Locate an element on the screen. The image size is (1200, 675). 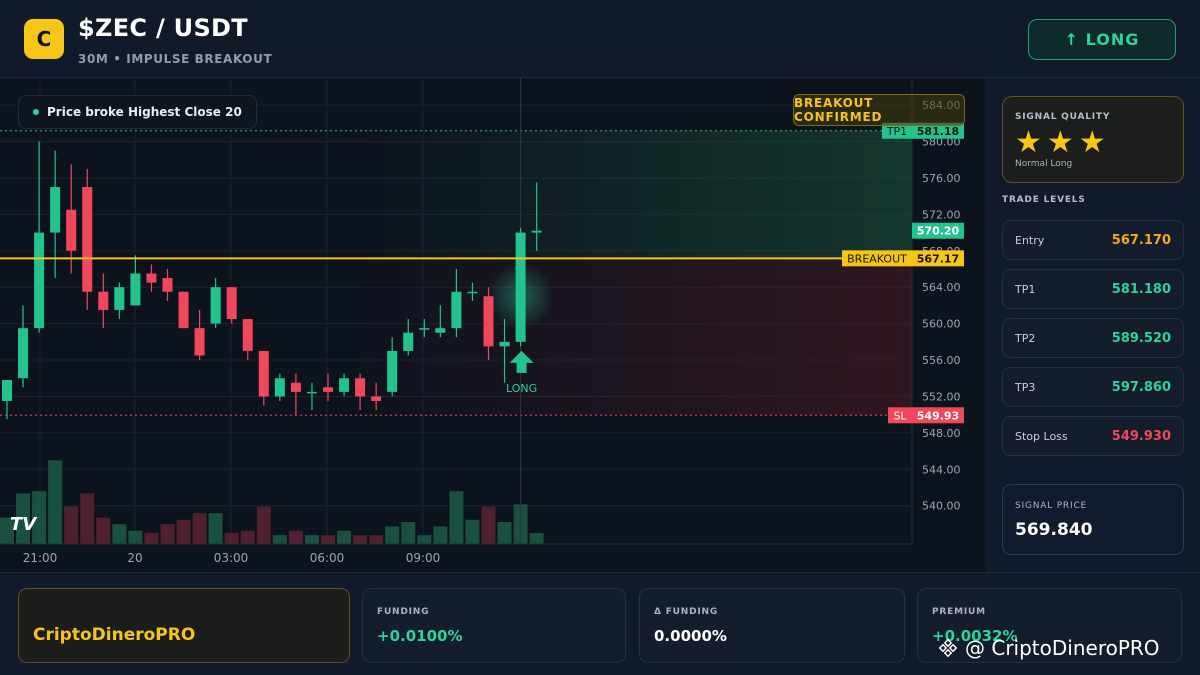
price-axis-label: 560.00 is located at coordinates (941, 324).